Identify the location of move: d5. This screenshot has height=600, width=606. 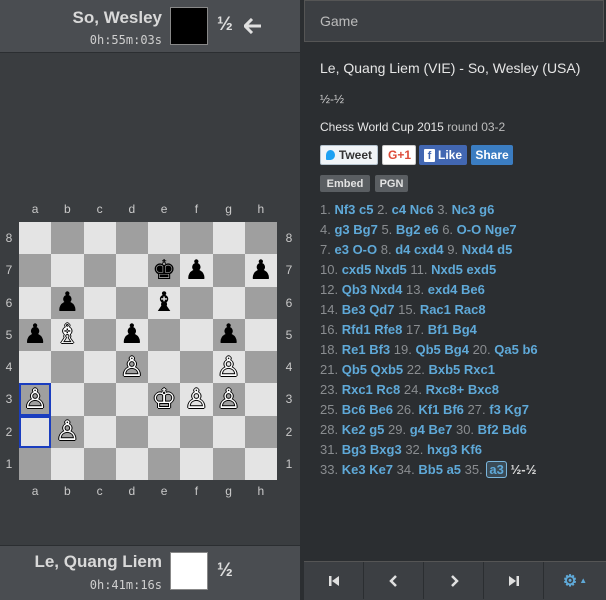
(504, 249).